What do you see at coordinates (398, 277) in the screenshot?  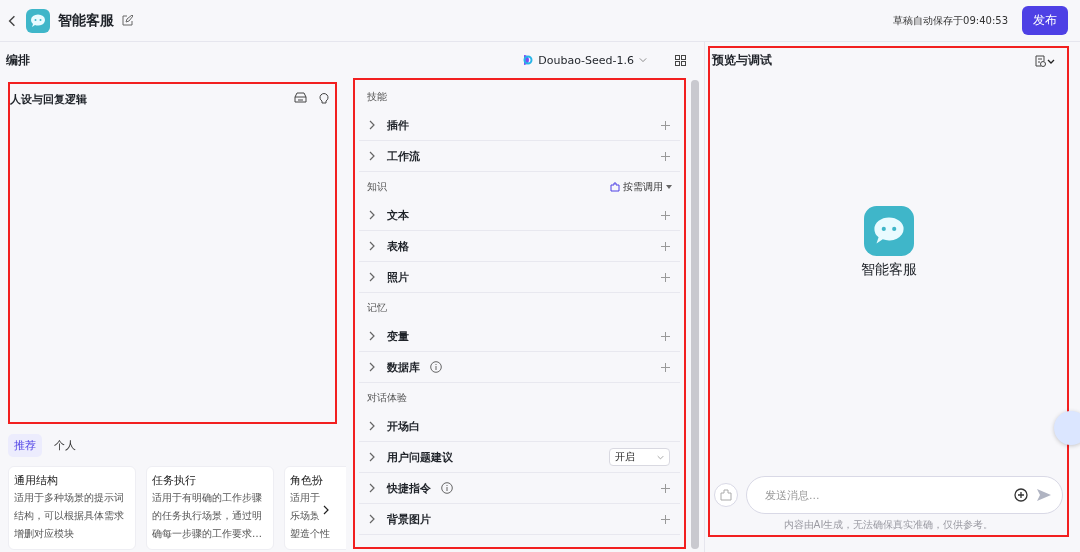 I see `setting-label: 照片` at bounding box center [398, 277].